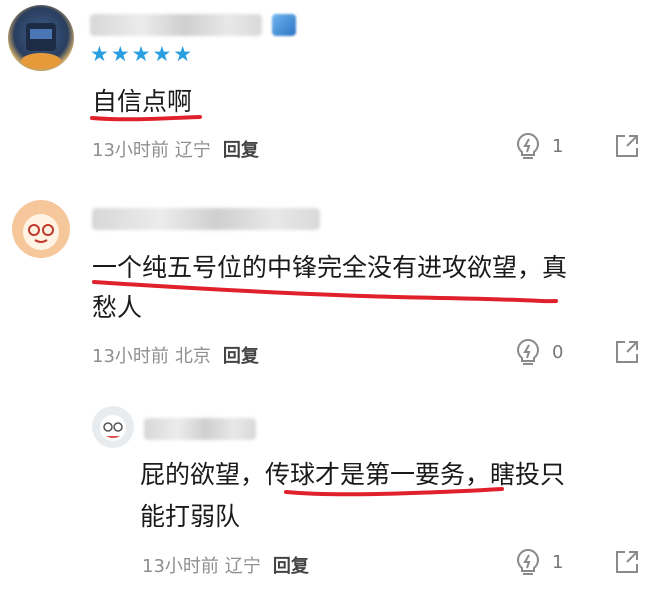 The width and height of the screenshot is (660, 601). Describe the element at coordinates (515, 474) in the screenshot. I see `comment-text-segment: ，瞎投只` at that location.